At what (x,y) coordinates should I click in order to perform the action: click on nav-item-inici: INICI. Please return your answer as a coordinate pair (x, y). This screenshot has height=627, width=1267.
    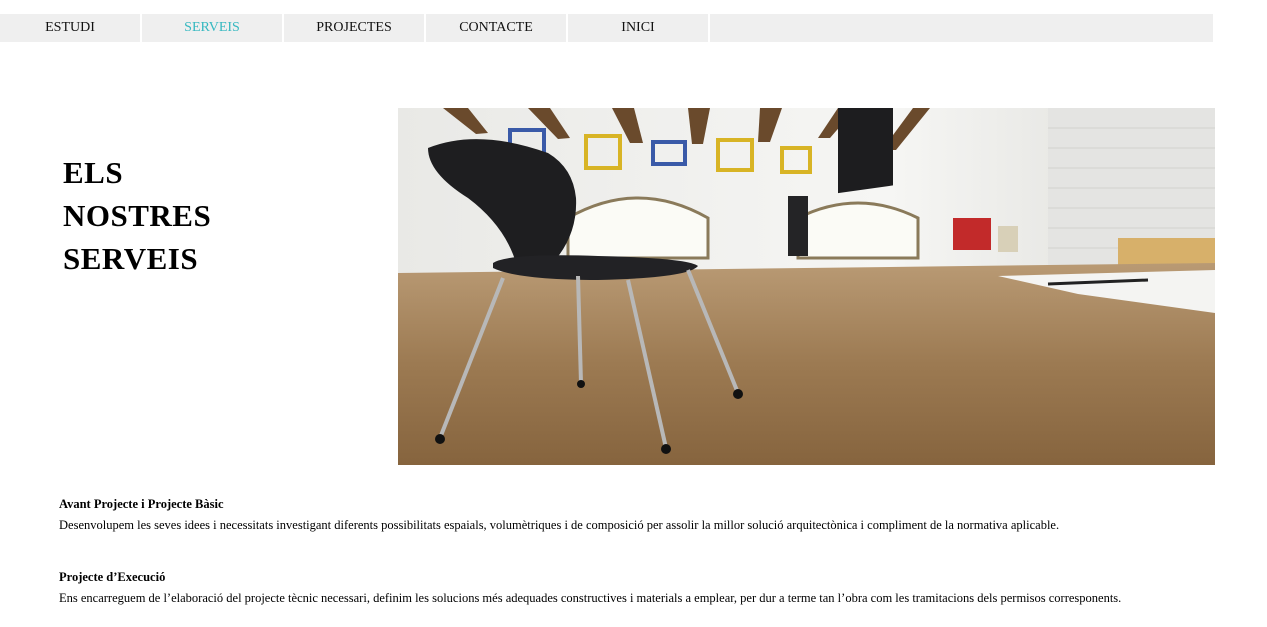
    Looking at the image, I should click on (639, 28).